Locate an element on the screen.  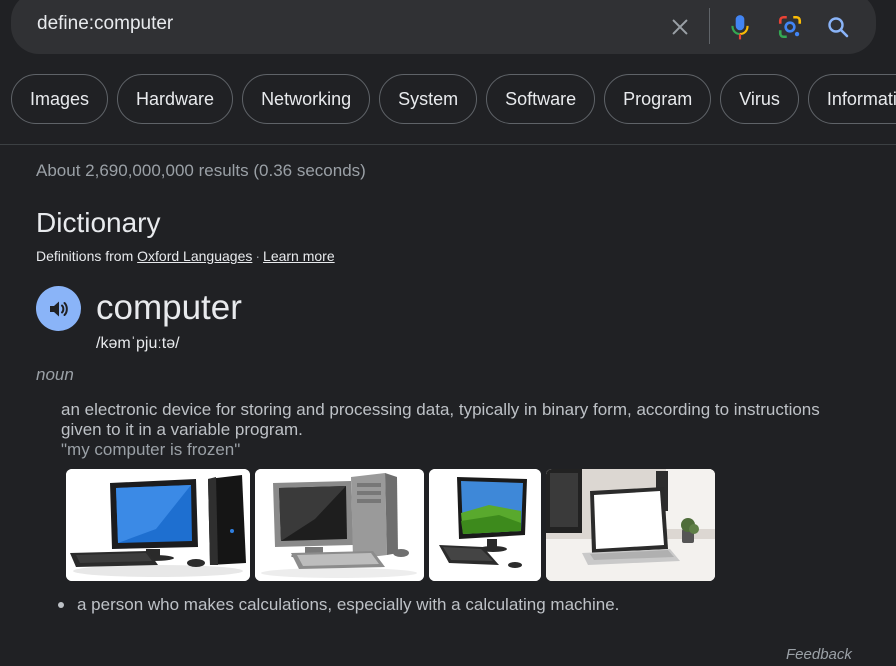
chip-images: Images is located at coordinates (60, 99).